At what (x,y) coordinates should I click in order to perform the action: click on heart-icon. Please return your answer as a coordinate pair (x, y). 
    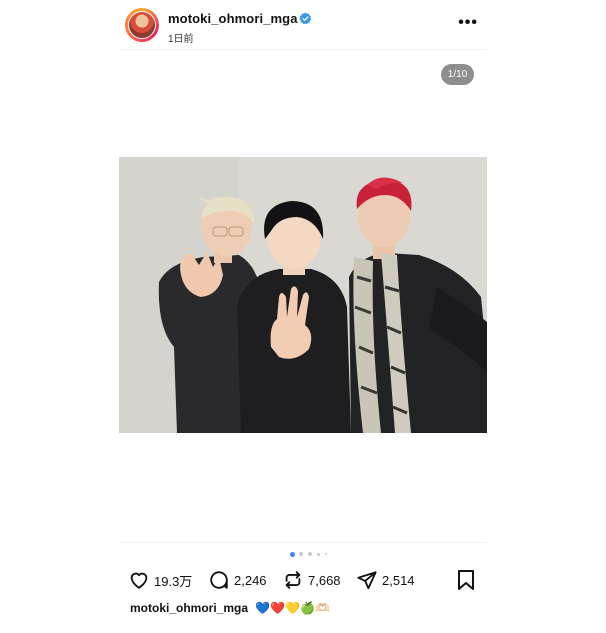
    Looking at the image, I should click on (139, 580).